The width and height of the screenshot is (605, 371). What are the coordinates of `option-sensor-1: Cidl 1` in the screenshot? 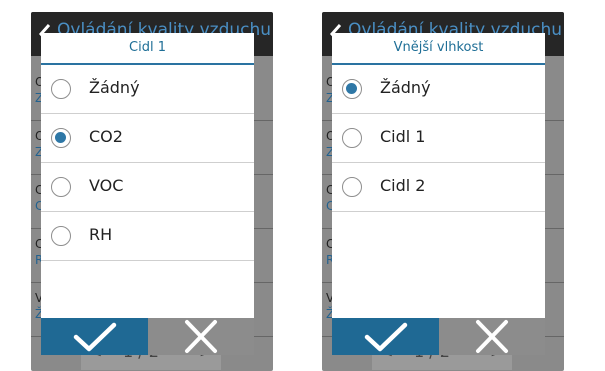 It's located at (438, 138).